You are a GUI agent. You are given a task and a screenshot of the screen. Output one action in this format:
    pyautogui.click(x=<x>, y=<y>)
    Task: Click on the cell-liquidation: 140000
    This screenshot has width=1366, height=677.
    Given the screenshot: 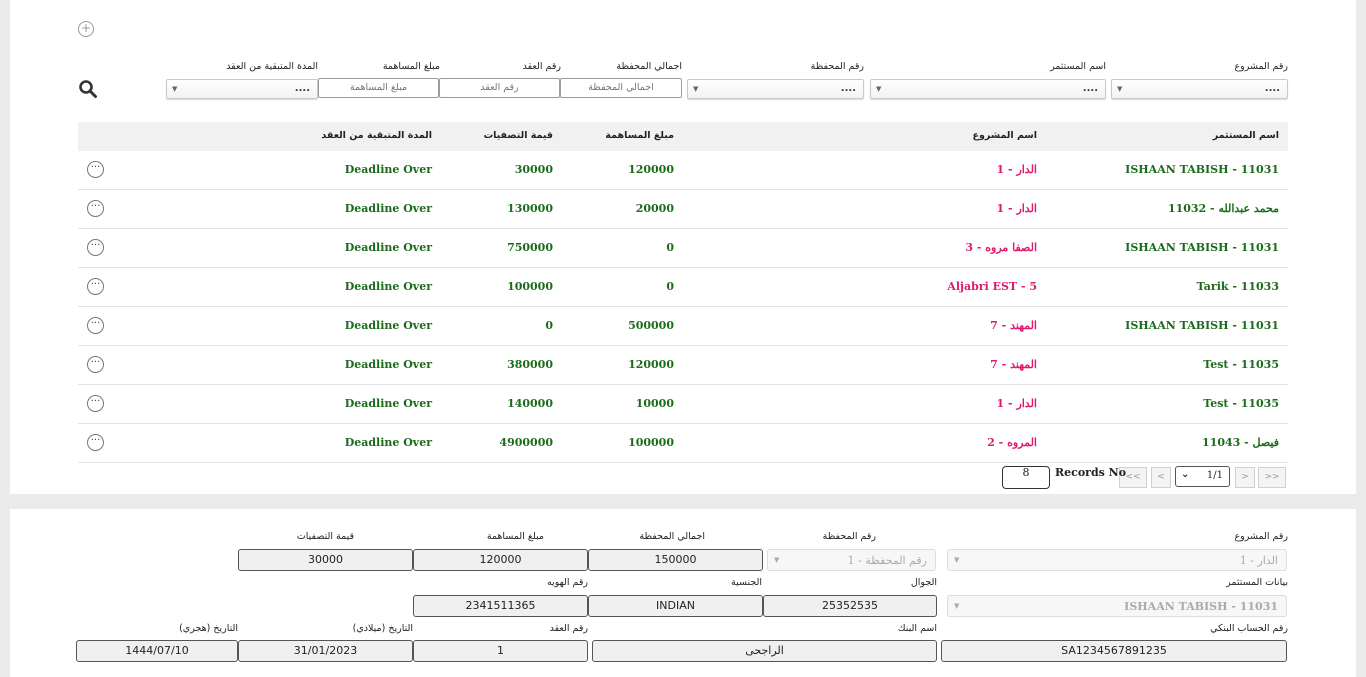 What is the action you would take?
    pyautogui.click(x=530, y=403)
    